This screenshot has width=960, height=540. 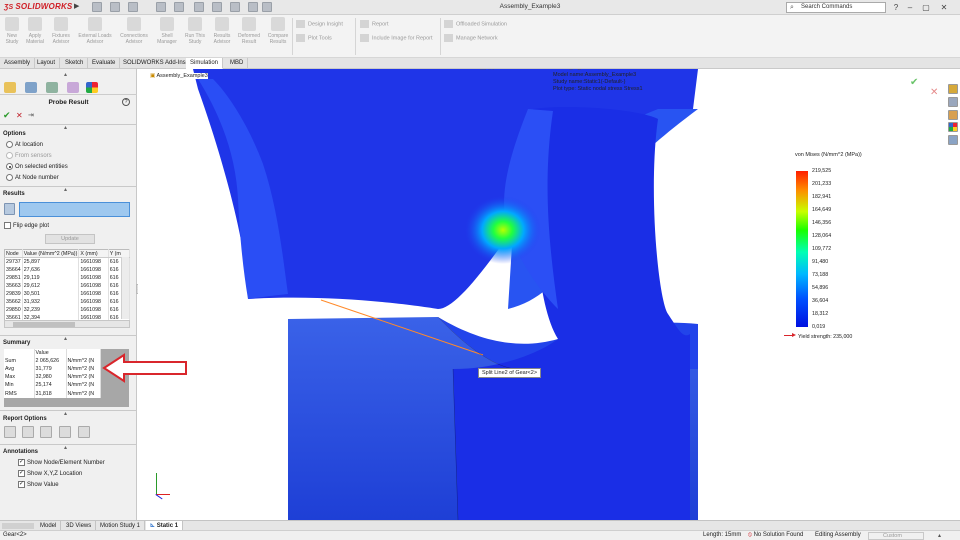 I want to click on edit-appearance-icon: ◍, so click(x=579, y=70).